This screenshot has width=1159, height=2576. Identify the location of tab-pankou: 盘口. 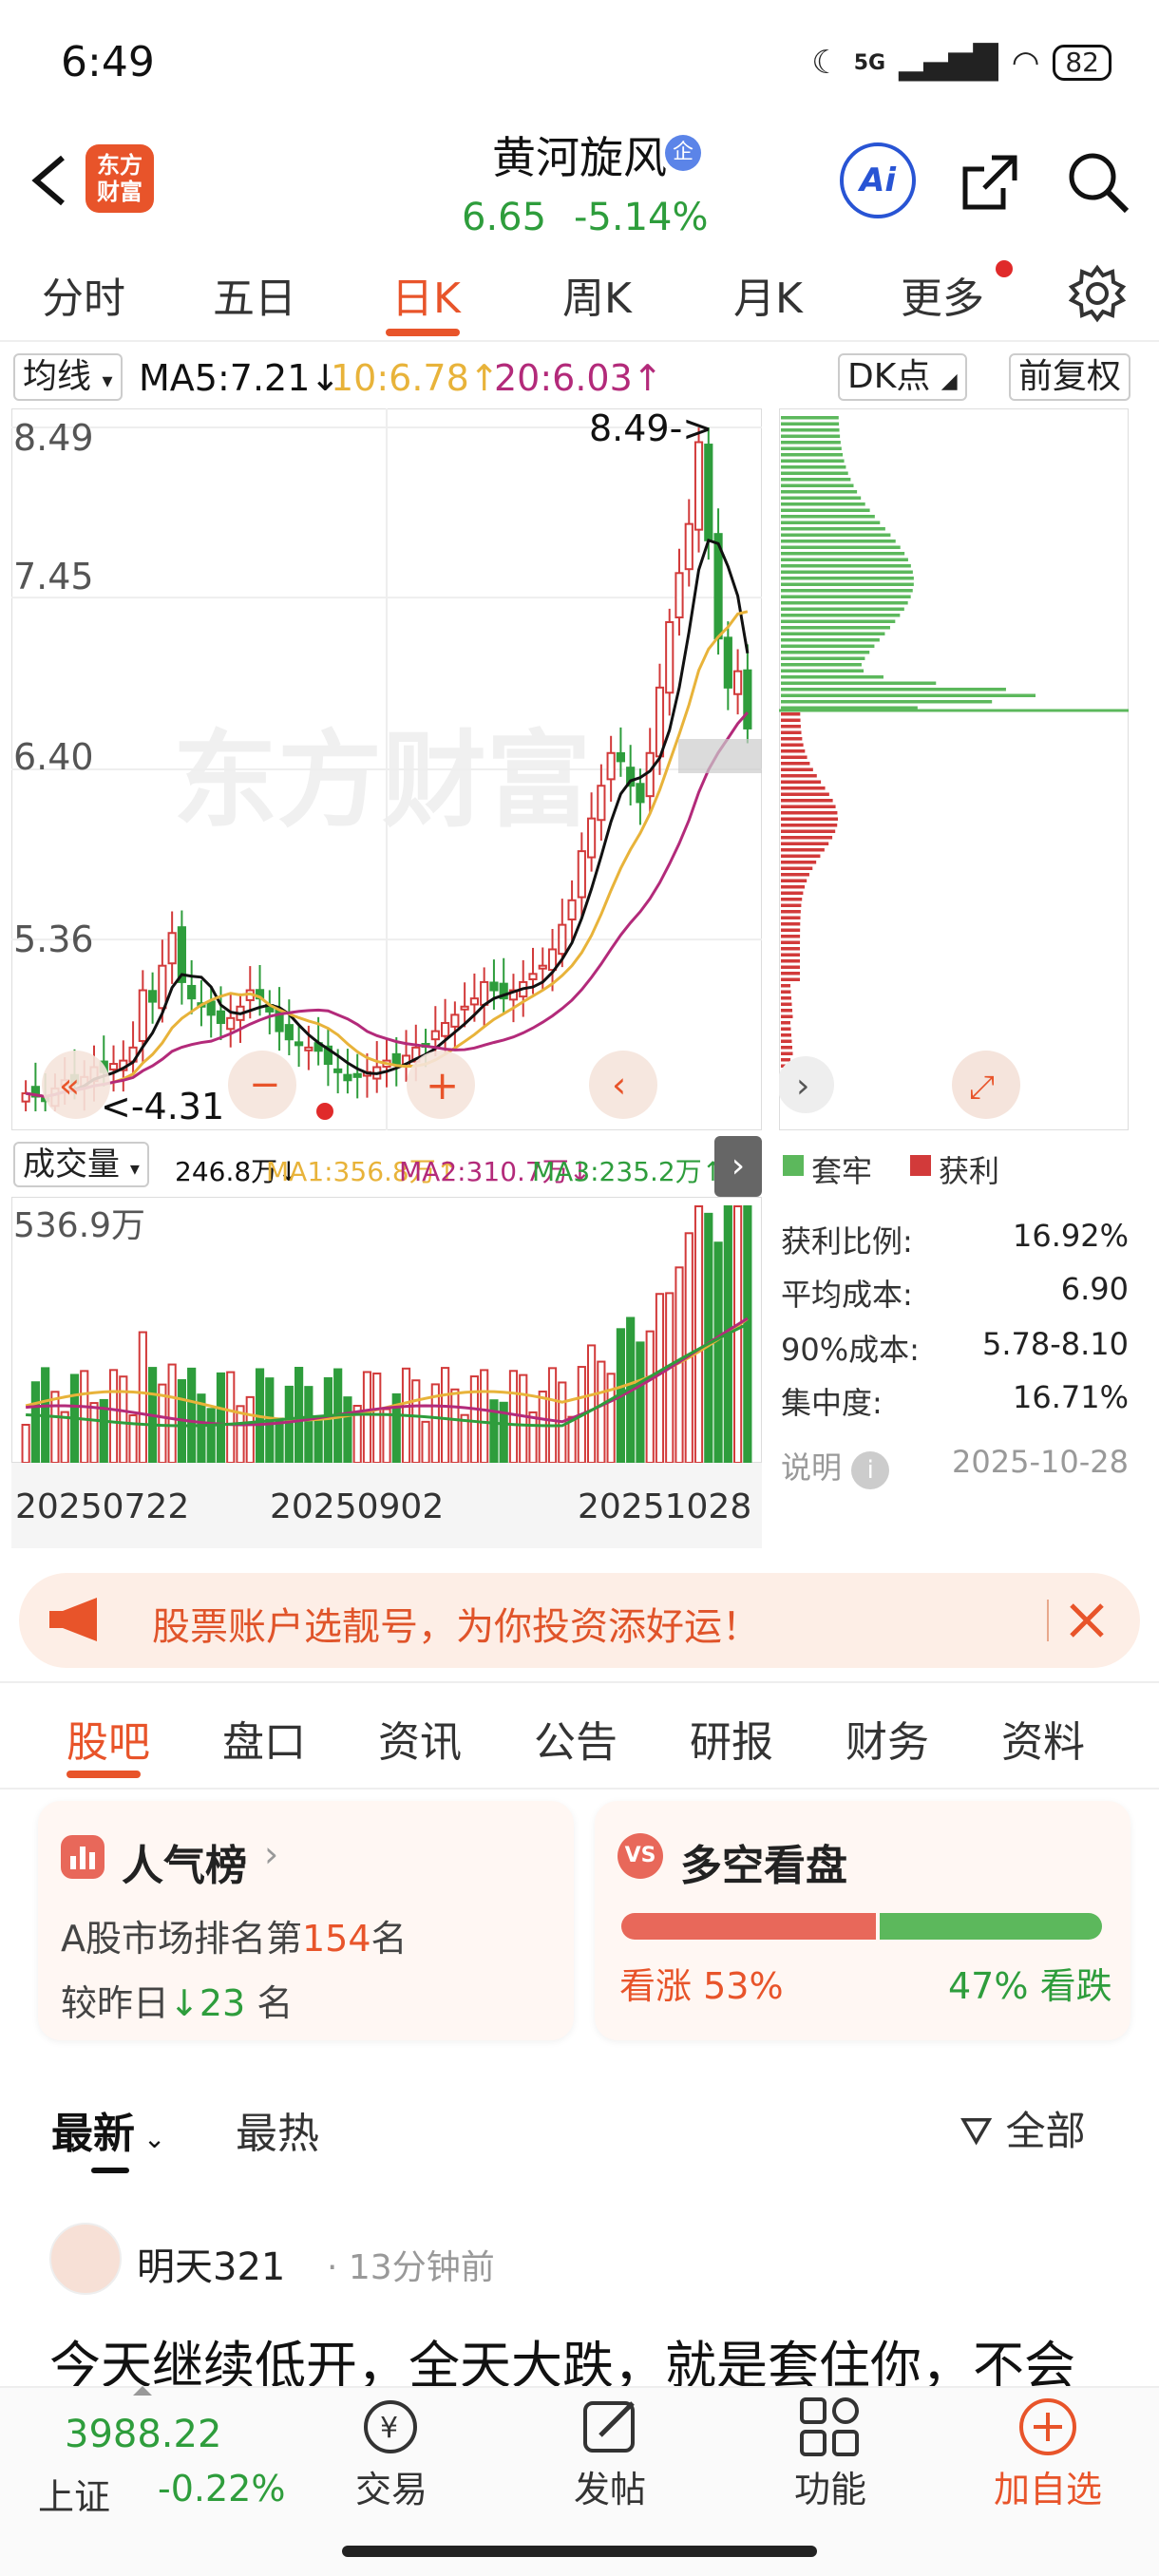
(264, 1738).